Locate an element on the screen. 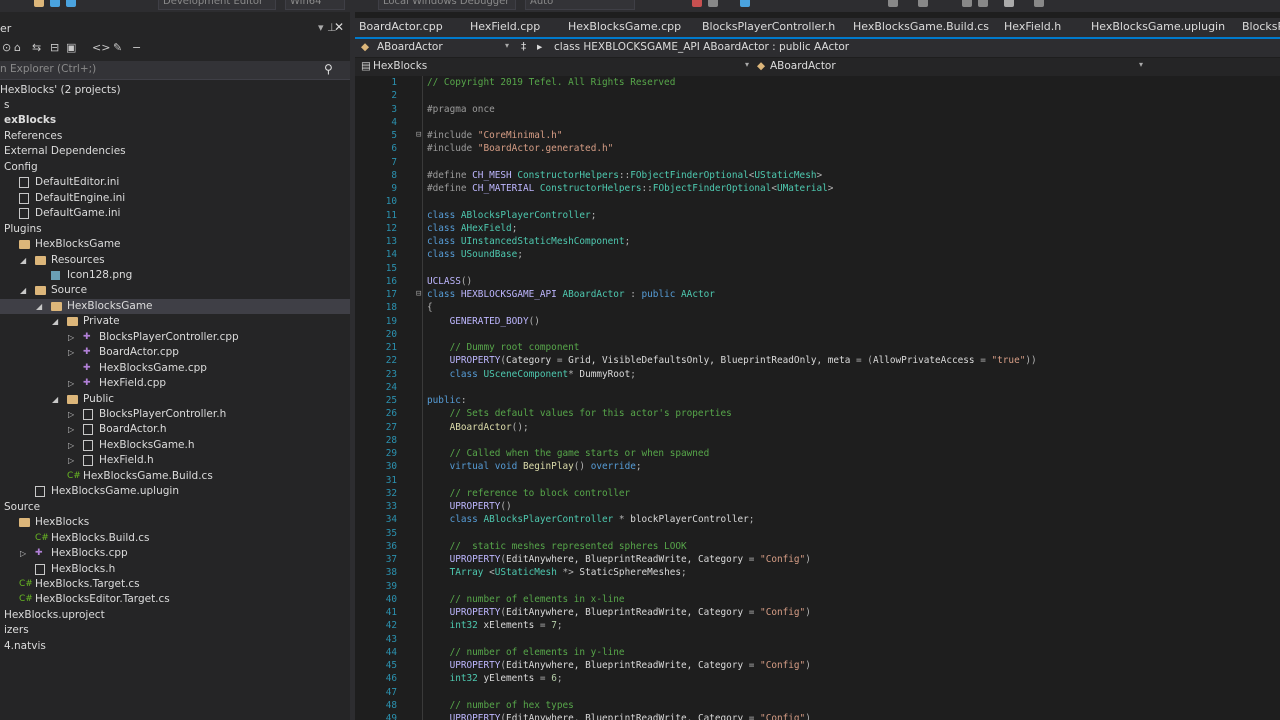 This screenshot has height=720, width=1280. code-line: 10 is located at coordinates (817, 201).